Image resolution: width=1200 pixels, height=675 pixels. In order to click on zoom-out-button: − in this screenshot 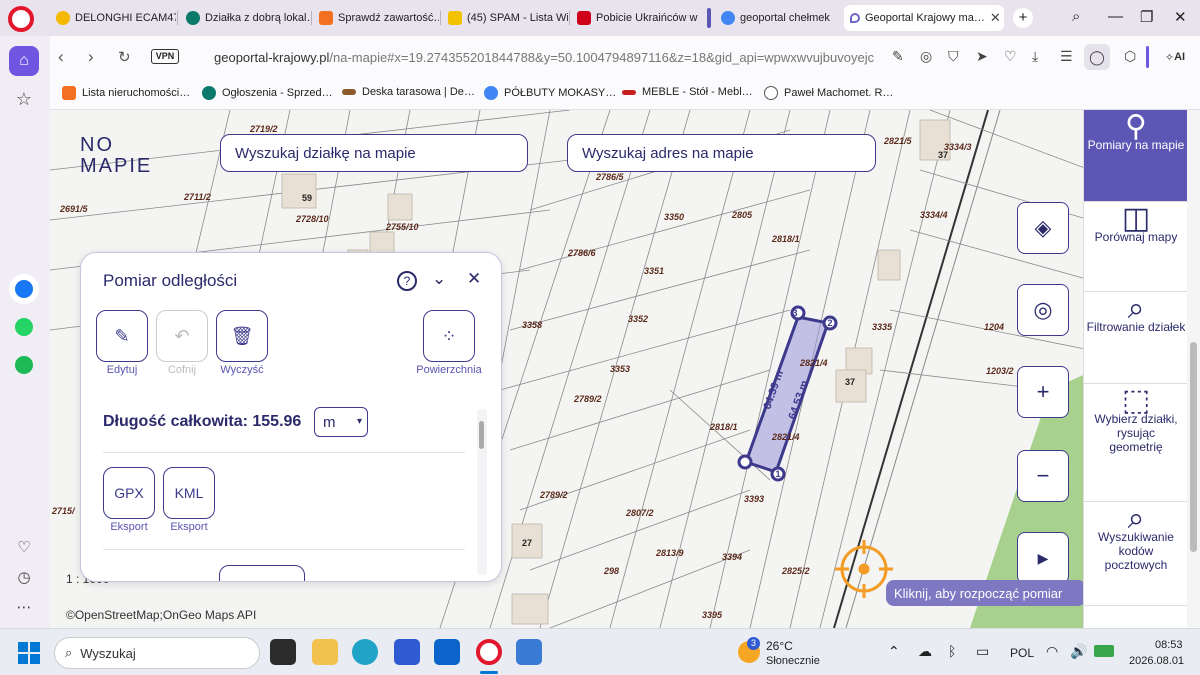, I will do `click(1043, 476)`.